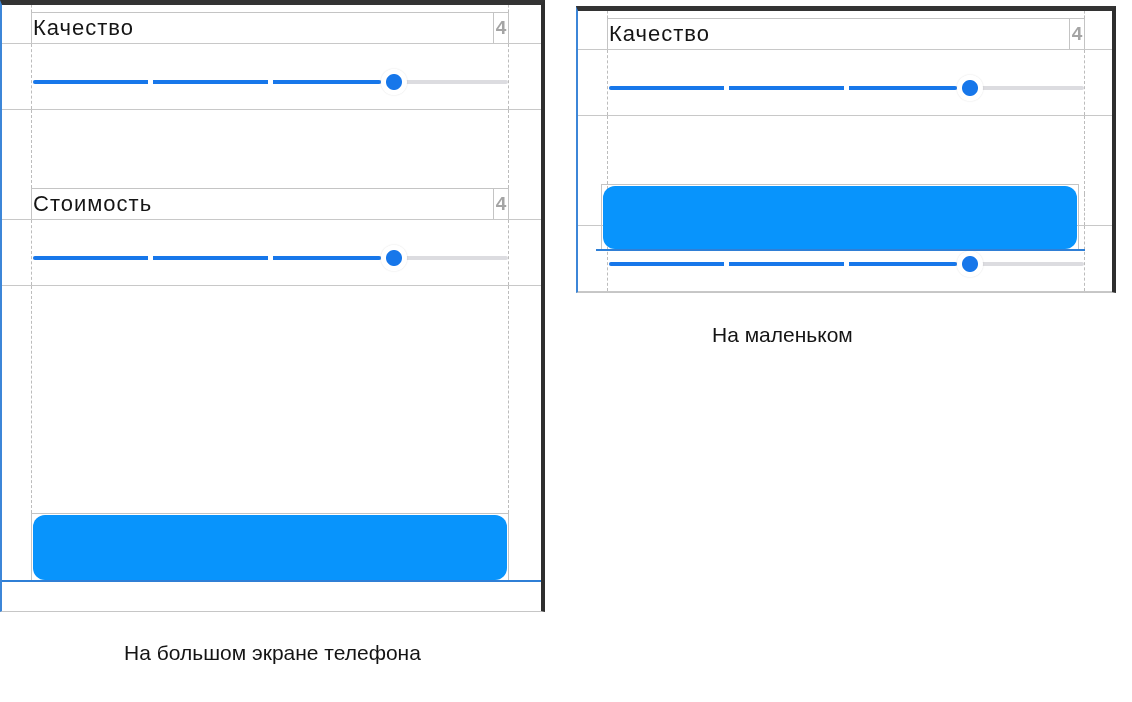  Describe the element at coordinates (93, 204) in the screenshot. I see `field-label: Стоимость` at that location.